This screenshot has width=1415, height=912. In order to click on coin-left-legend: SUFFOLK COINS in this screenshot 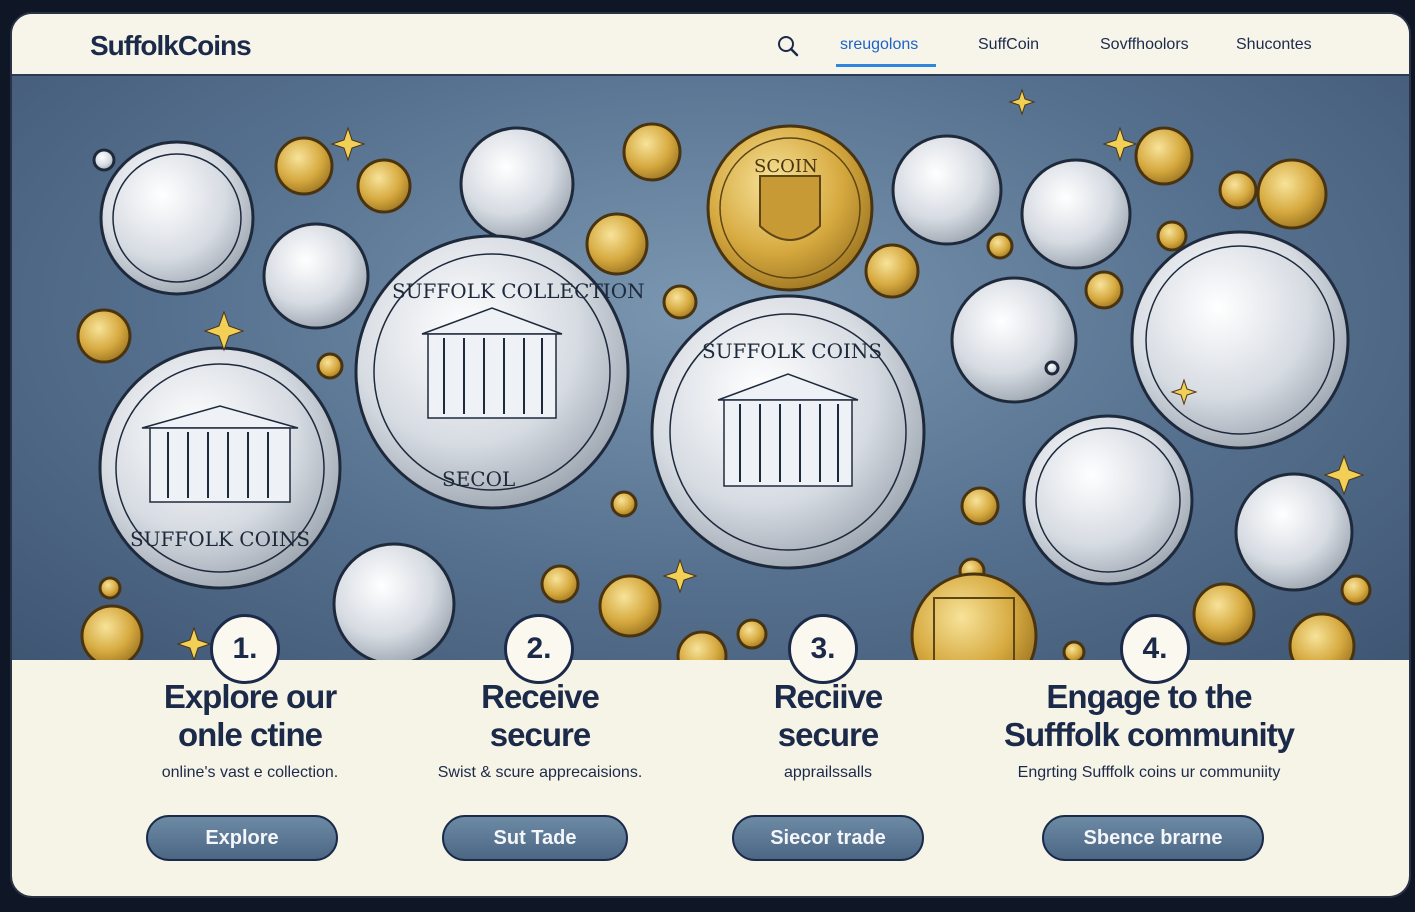, I will do `click(220, 539)`.